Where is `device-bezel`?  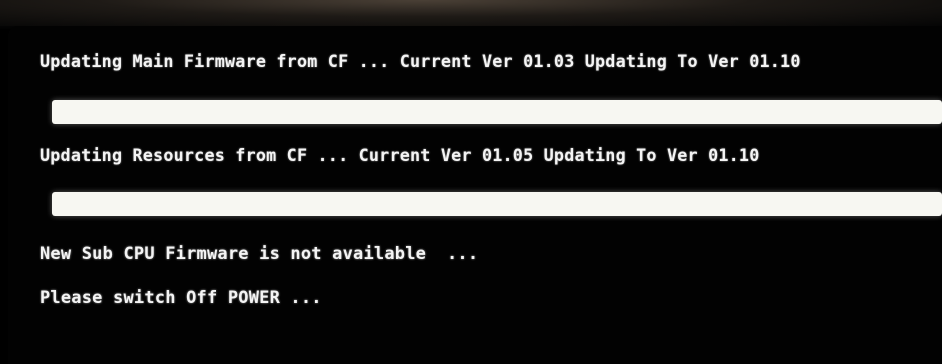 device-bezel is located at coordinates (471, 13).